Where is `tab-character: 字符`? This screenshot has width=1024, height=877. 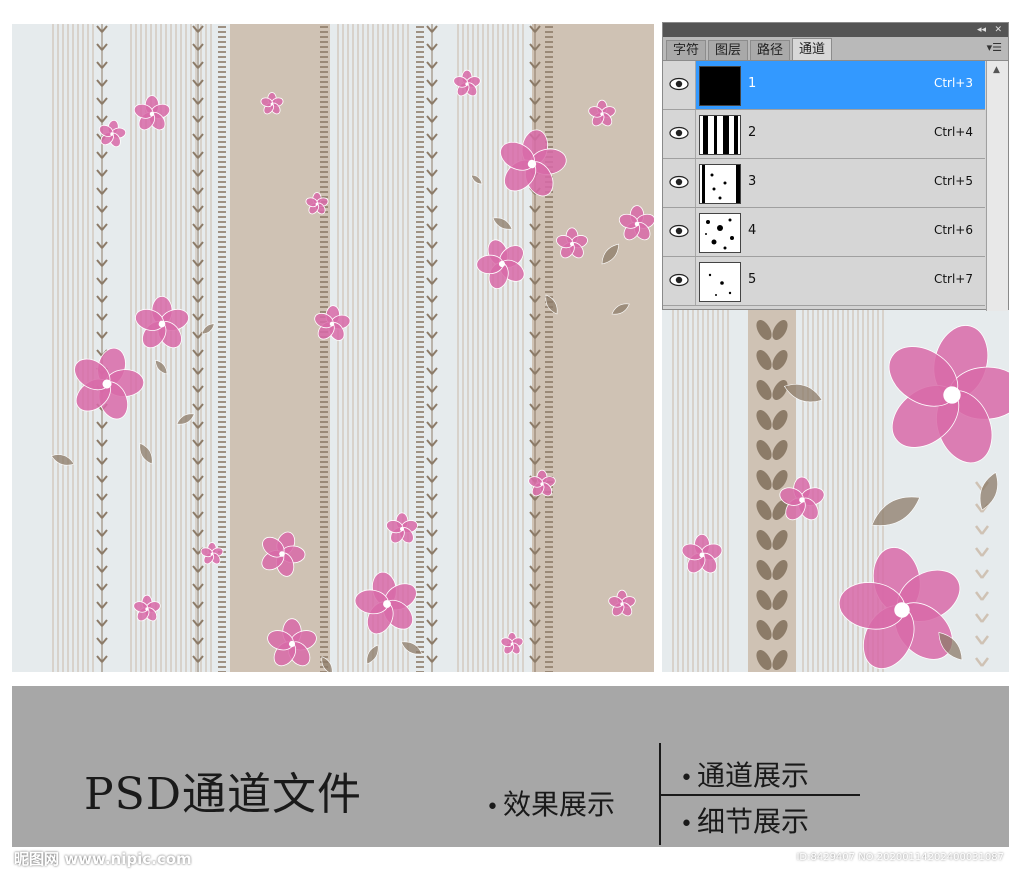
tab-character: 字符 is located at coordinates (686, 50).